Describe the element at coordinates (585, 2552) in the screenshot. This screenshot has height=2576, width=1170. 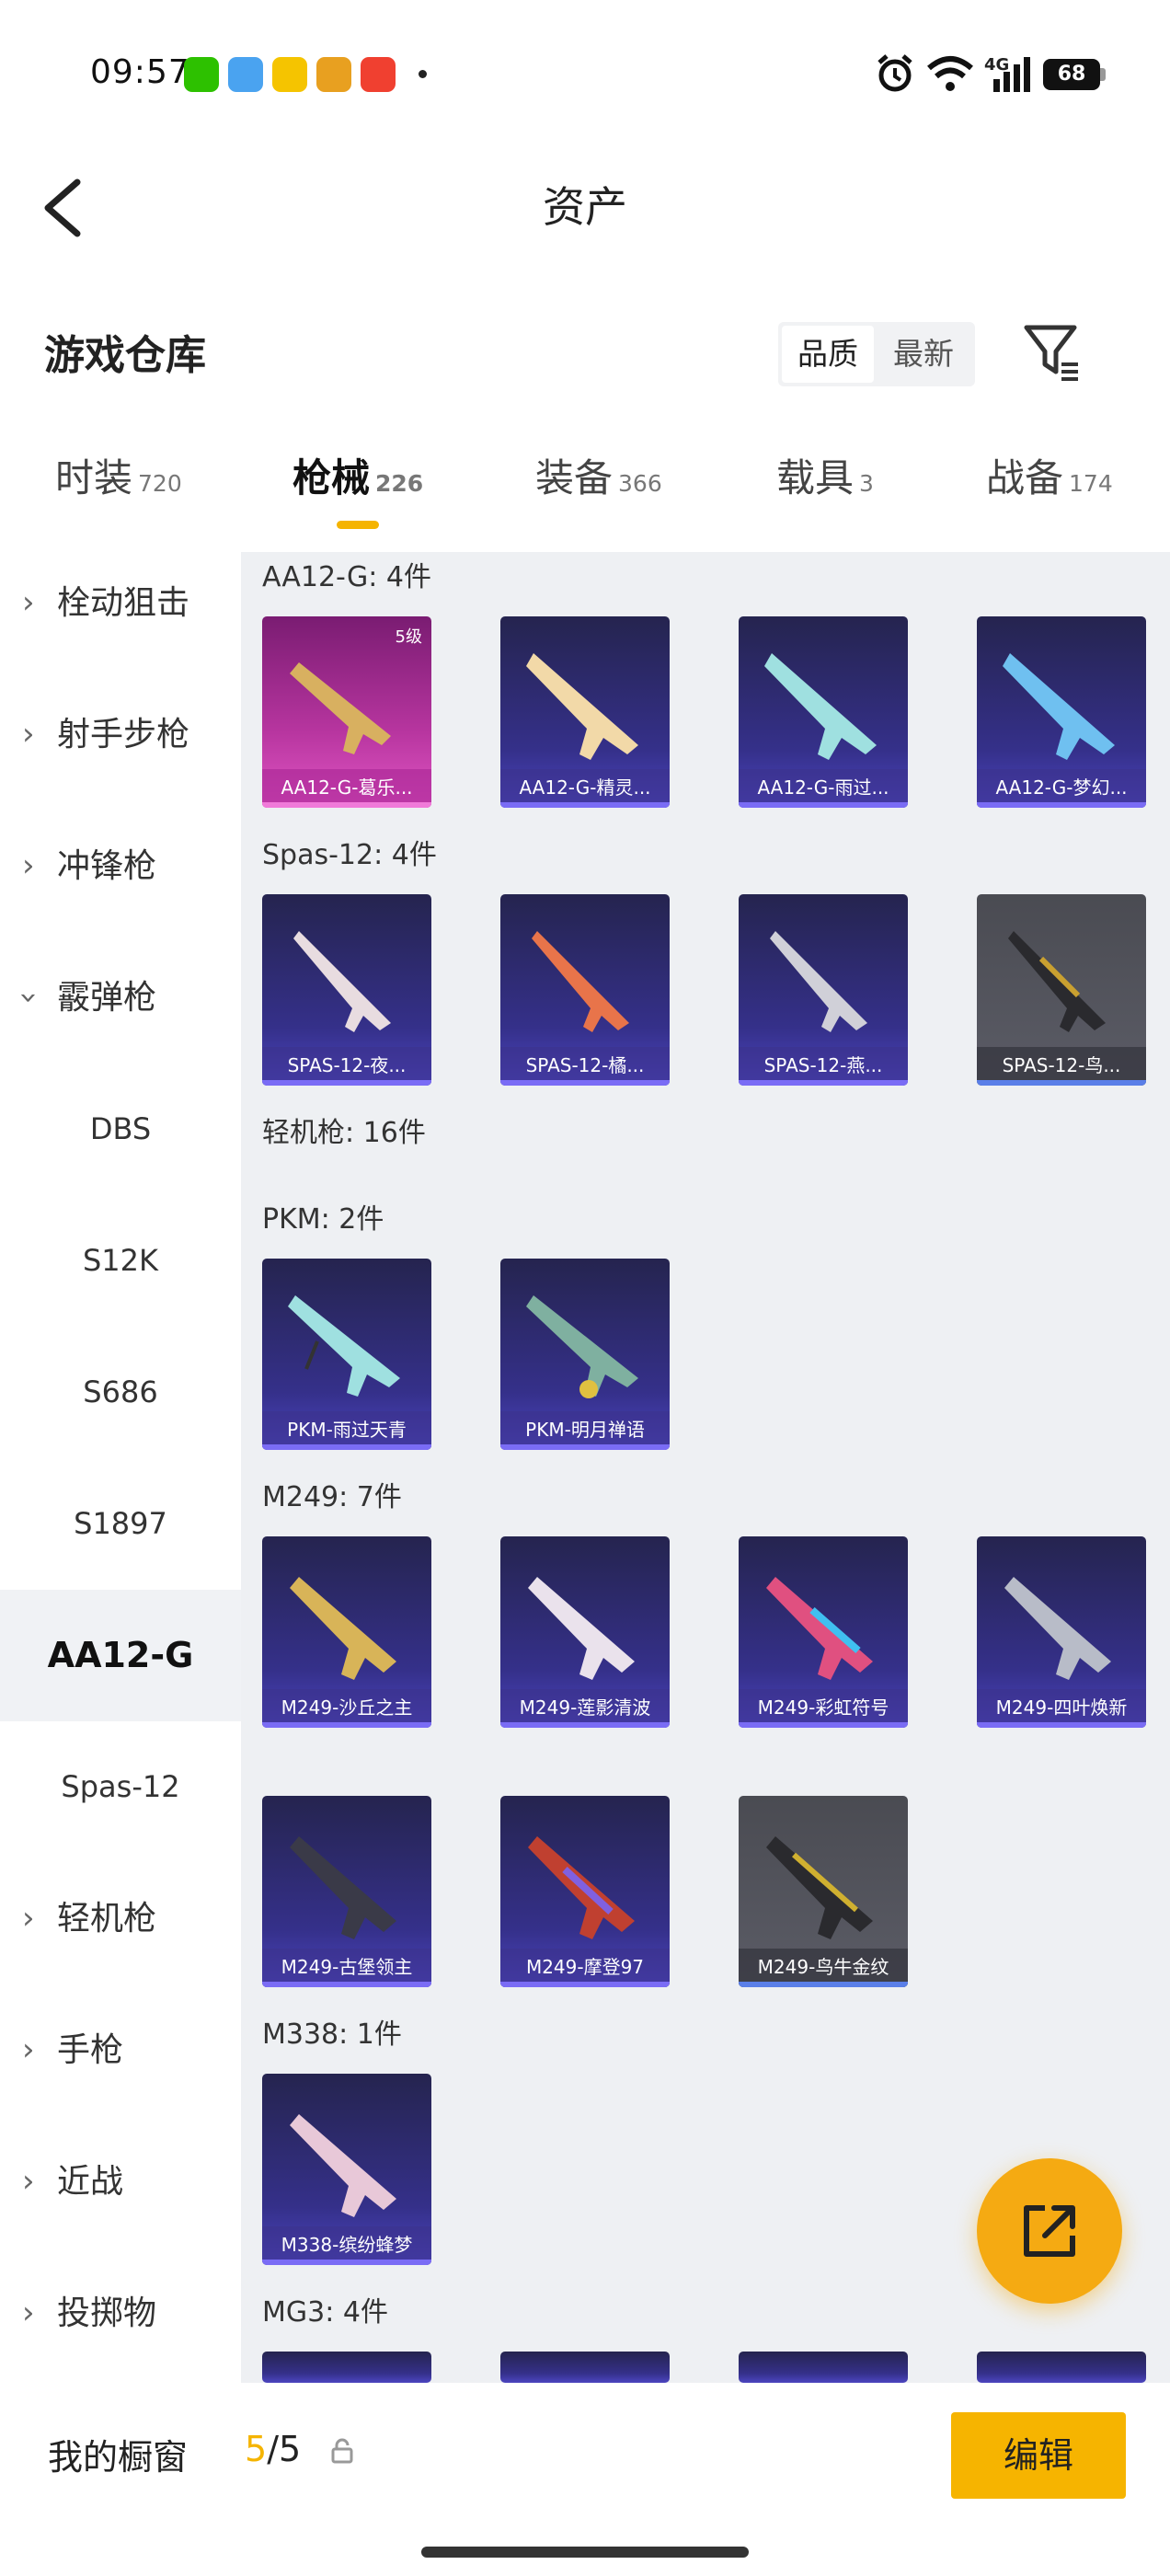
I see `home-indicator` at that location.